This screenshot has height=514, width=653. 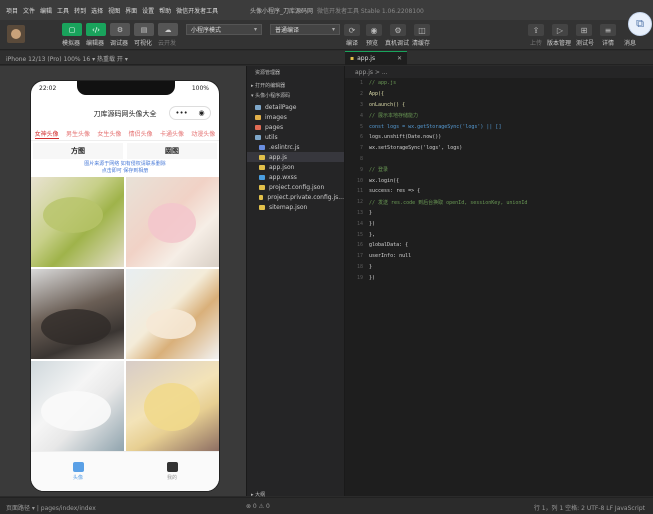 What do you see at coordinates (352, 30) in the screenshot?
I see `compile-icon: ⟳` at bounding box center [352, 30].